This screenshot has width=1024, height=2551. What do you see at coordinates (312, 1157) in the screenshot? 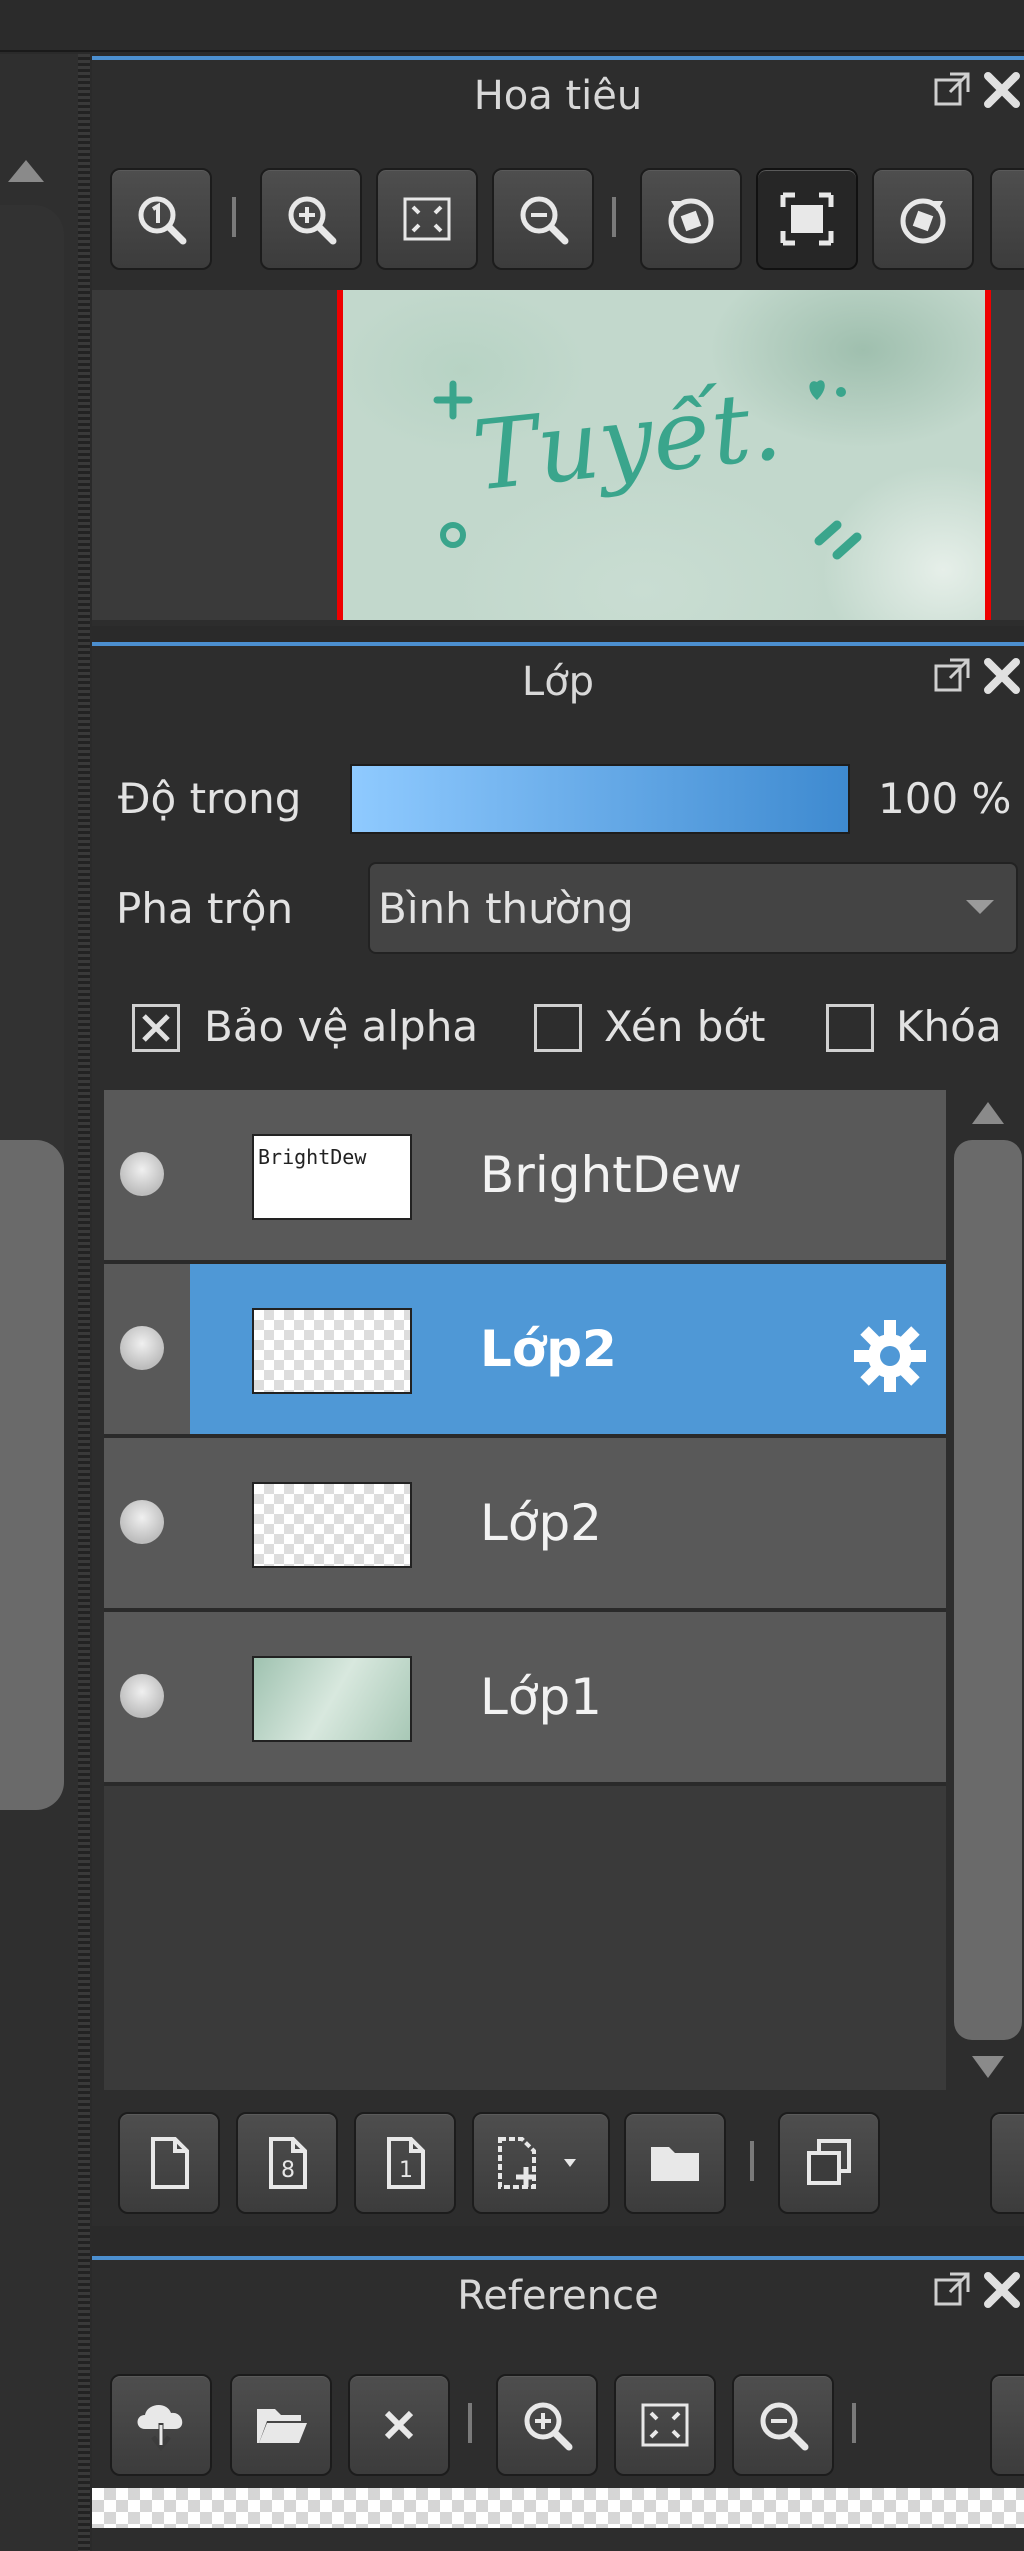
I see `thumbnail-text: BrightDew` at bounding box center [312, 1157].